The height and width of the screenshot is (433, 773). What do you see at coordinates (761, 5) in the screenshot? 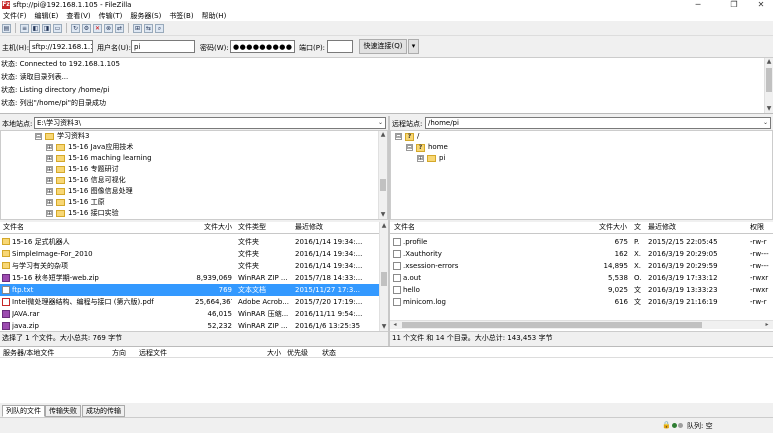
I see `close-button: ✕` at bounding box center [761, 5].